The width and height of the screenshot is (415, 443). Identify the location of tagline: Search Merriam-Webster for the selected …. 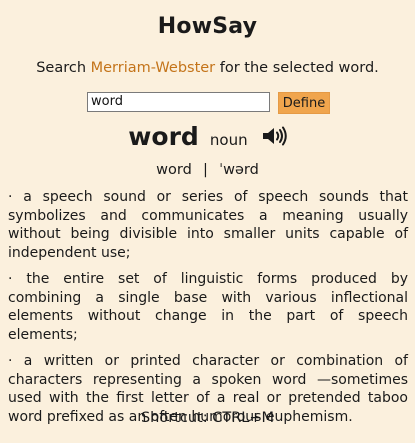
(207, 68).